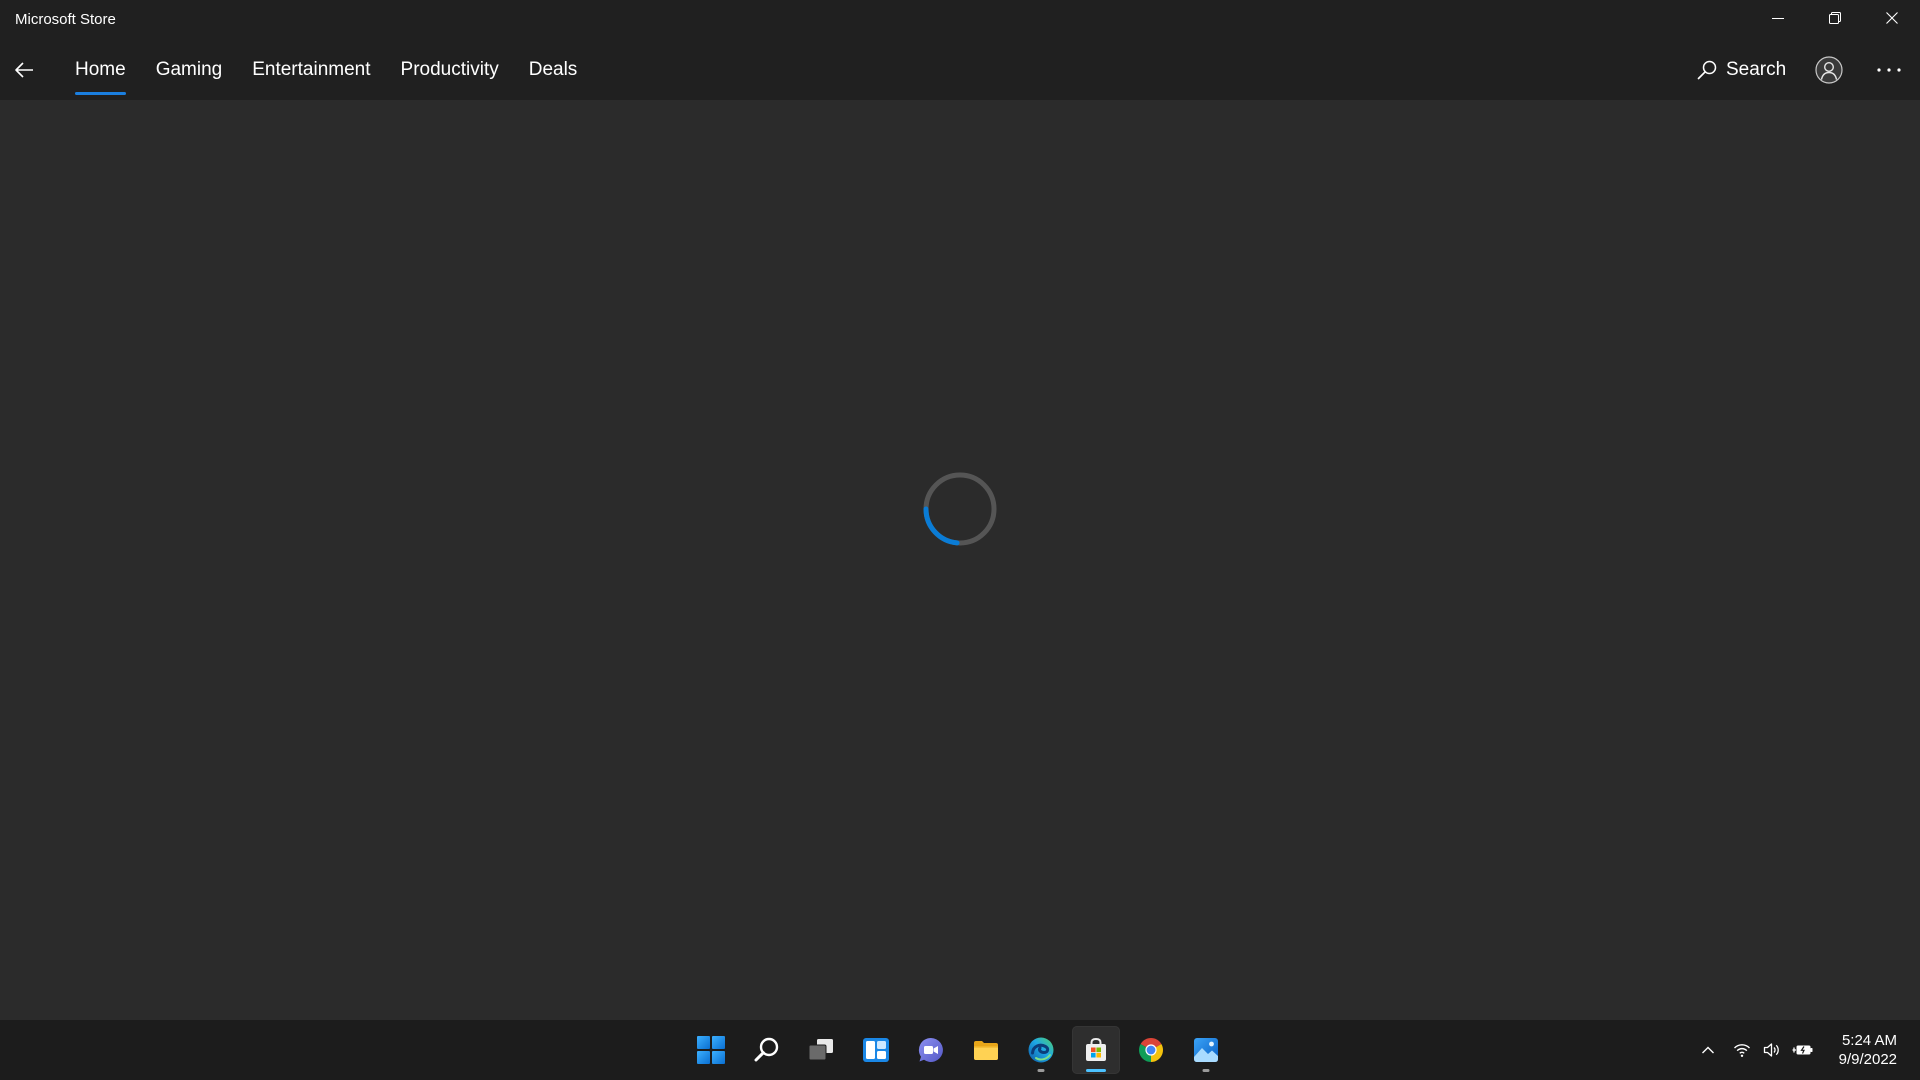  What do you see at coordinates (1867, 1059) in the screenshot?
I see `clock-date: 9/9/2022` at bounding box center [1867, 1059].